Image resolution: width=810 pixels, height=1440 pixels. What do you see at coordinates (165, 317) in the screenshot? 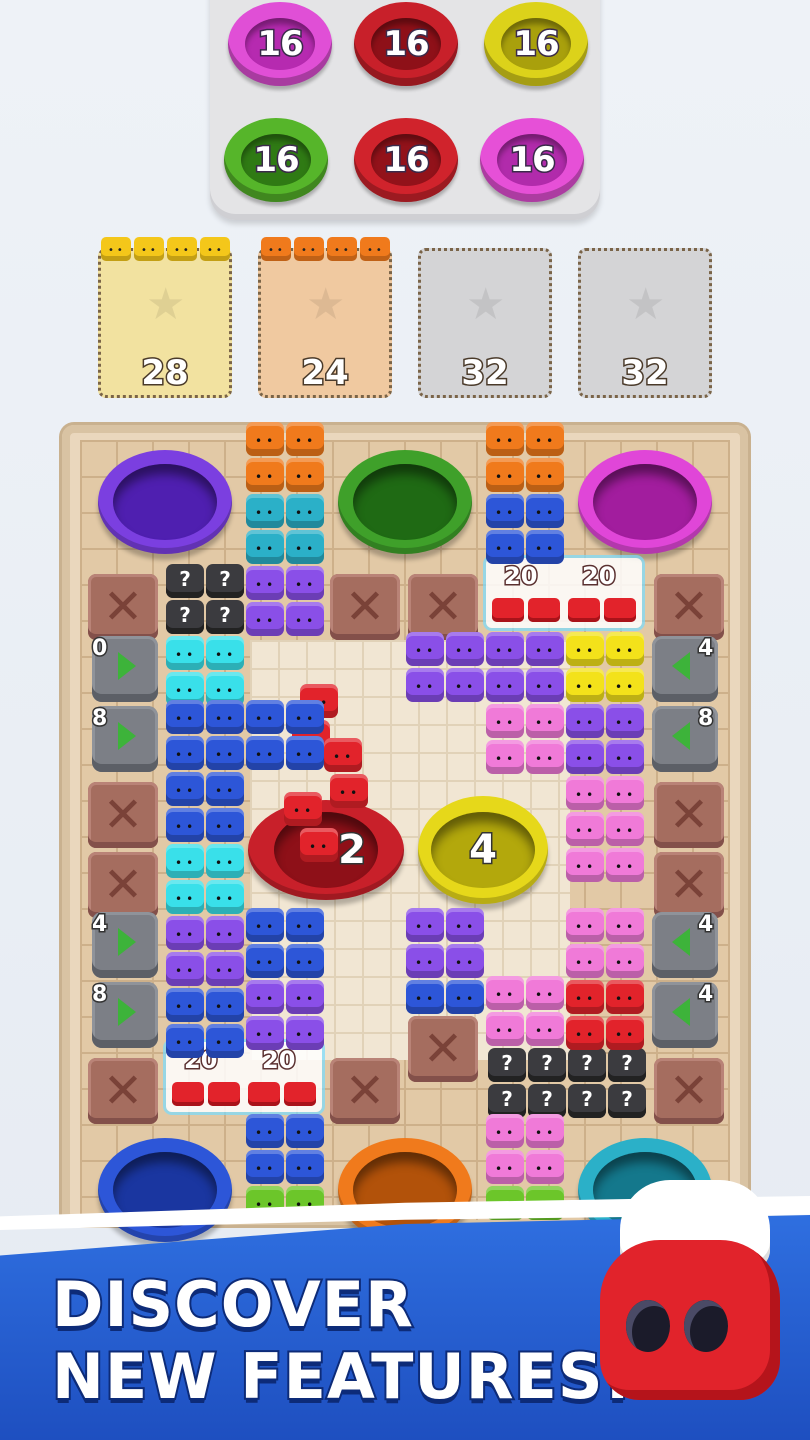
I see `collect-slot: ★ 28` at bounding box center [165, 317].